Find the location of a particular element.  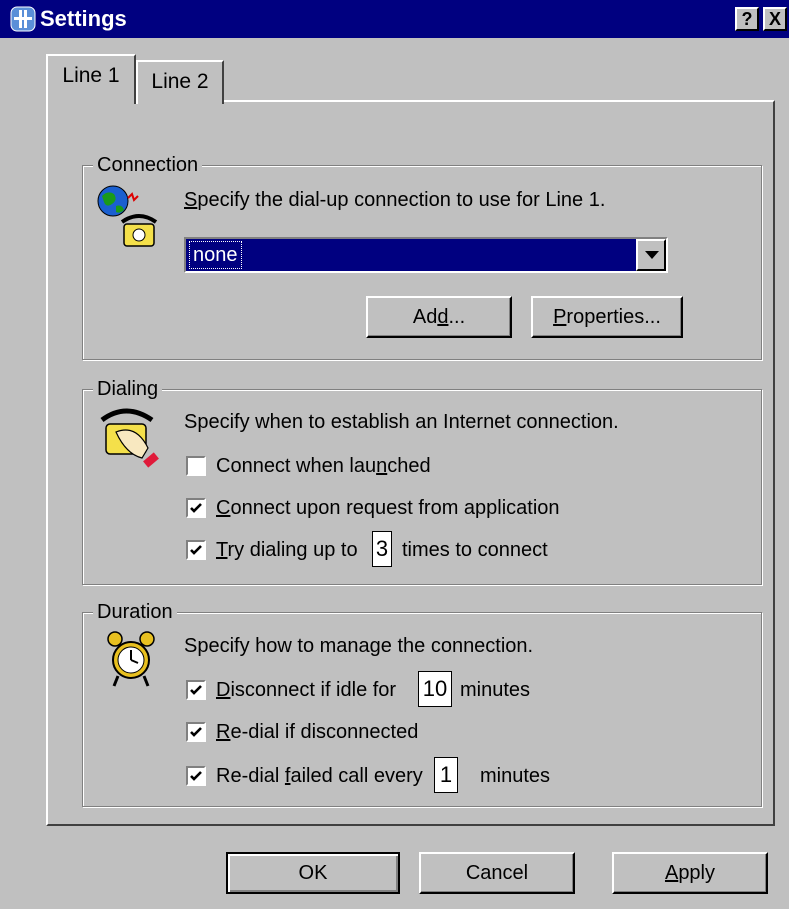

try-dialing-row: Try dialing up to 3 times to connect is located at coordinates (396, 549).